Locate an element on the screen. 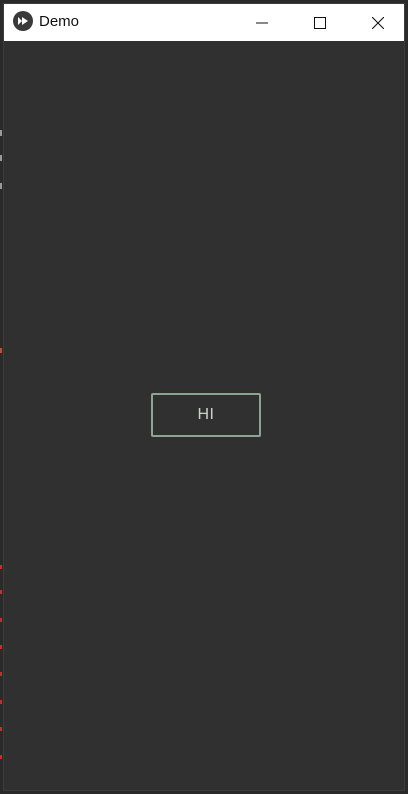 This screenshot has width=408, height=794. maximize-icon is located at coordinates (320, 22).